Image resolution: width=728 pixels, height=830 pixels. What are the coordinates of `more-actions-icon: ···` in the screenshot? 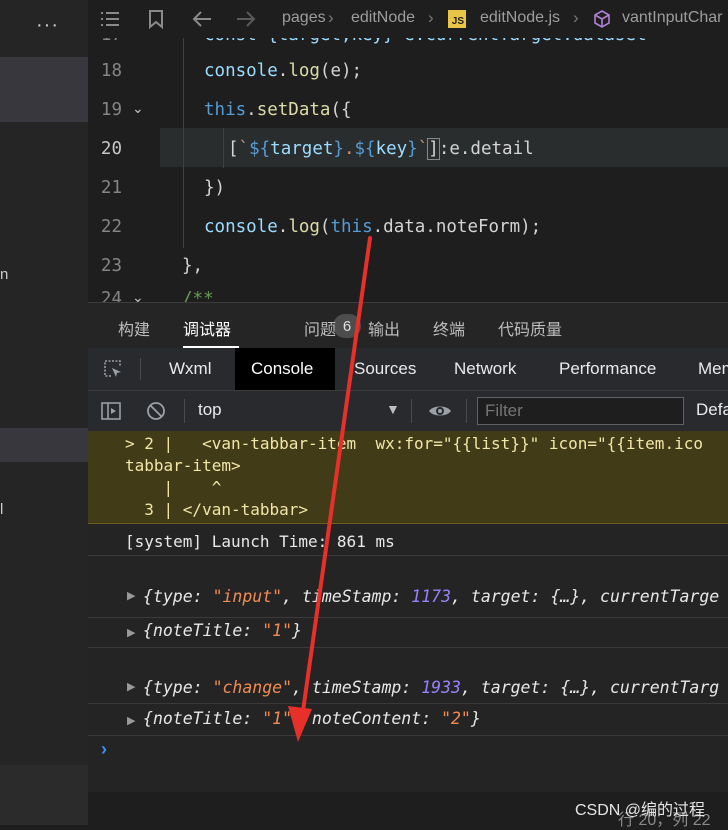 It's located at (47, 25).